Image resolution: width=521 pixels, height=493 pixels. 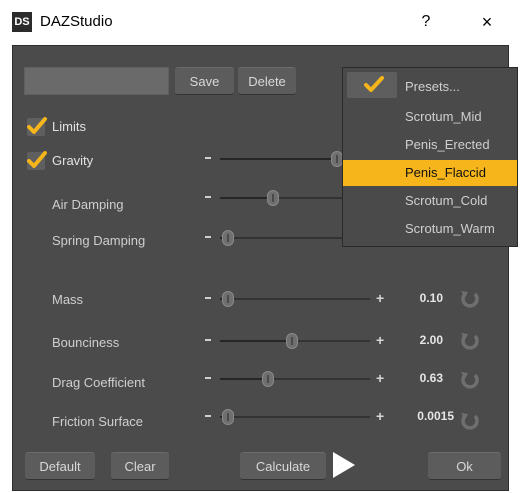 I want to click on ok-button: Ok, so click(x=464, y=466).